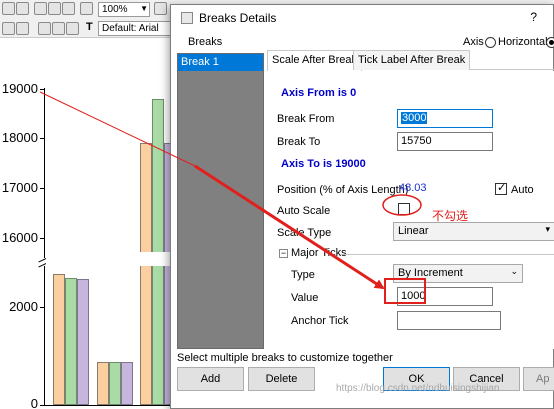  What do you see at coordinates (144, 8) in the screenshot?
I see `chevron-down-icon: ▼` at bounding box center [144, 8].